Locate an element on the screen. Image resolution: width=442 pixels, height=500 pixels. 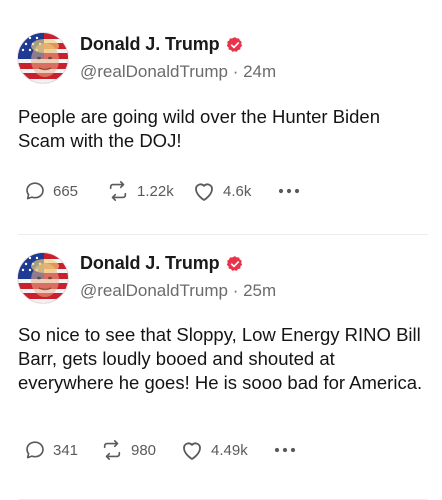
repost-button: 980 is located at coordinates (140, 450).